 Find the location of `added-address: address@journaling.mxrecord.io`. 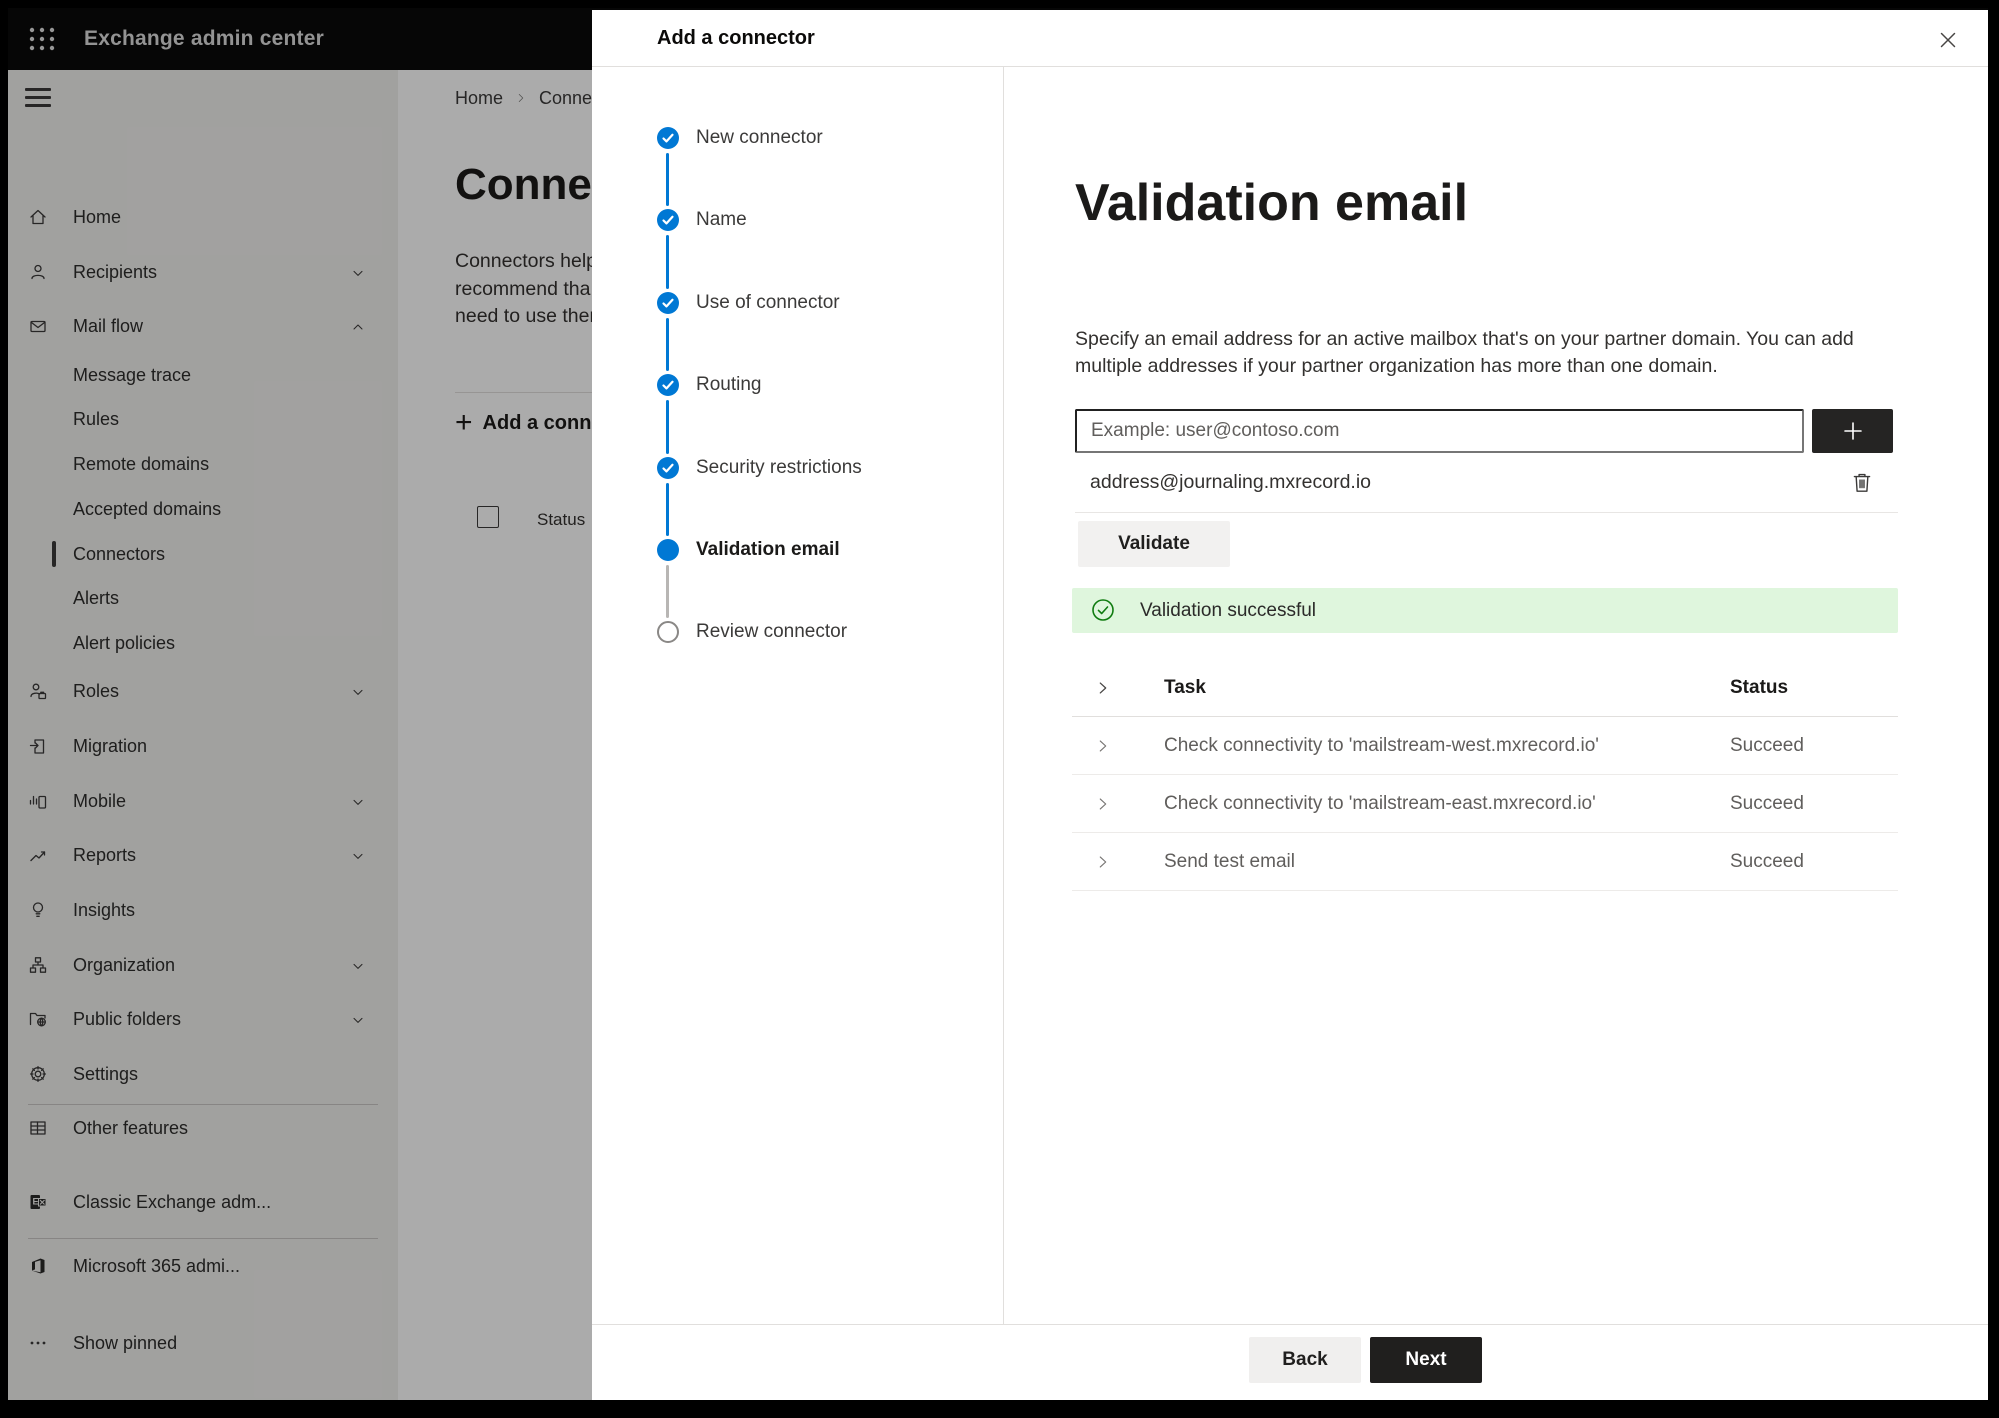

added-address: address@journaling.mxrecord.io is located at coordinates (1231, 482).